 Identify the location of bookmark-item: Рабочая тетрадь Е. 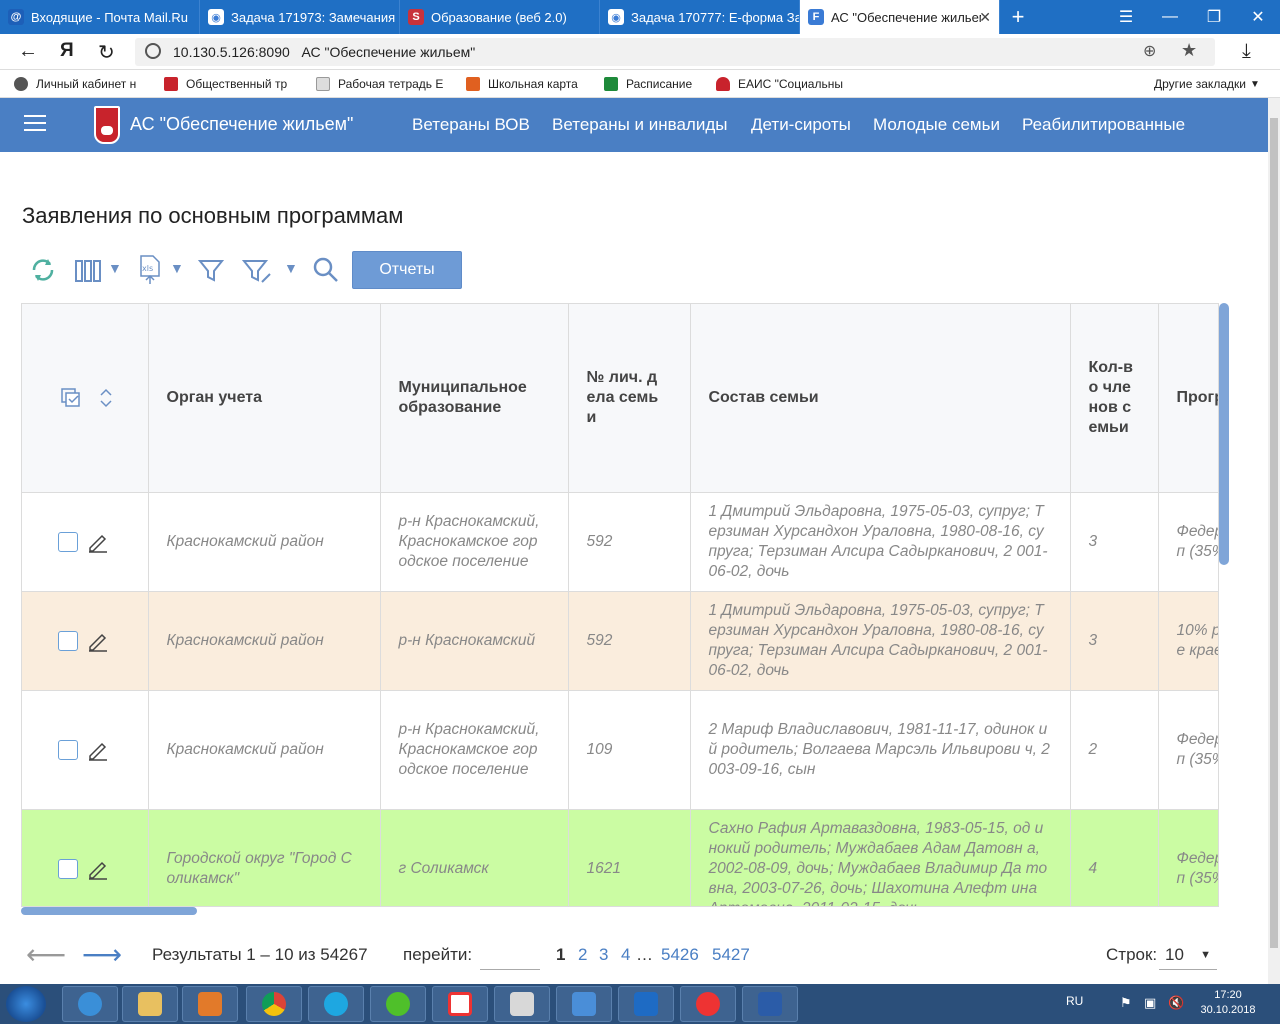
(379, 84).